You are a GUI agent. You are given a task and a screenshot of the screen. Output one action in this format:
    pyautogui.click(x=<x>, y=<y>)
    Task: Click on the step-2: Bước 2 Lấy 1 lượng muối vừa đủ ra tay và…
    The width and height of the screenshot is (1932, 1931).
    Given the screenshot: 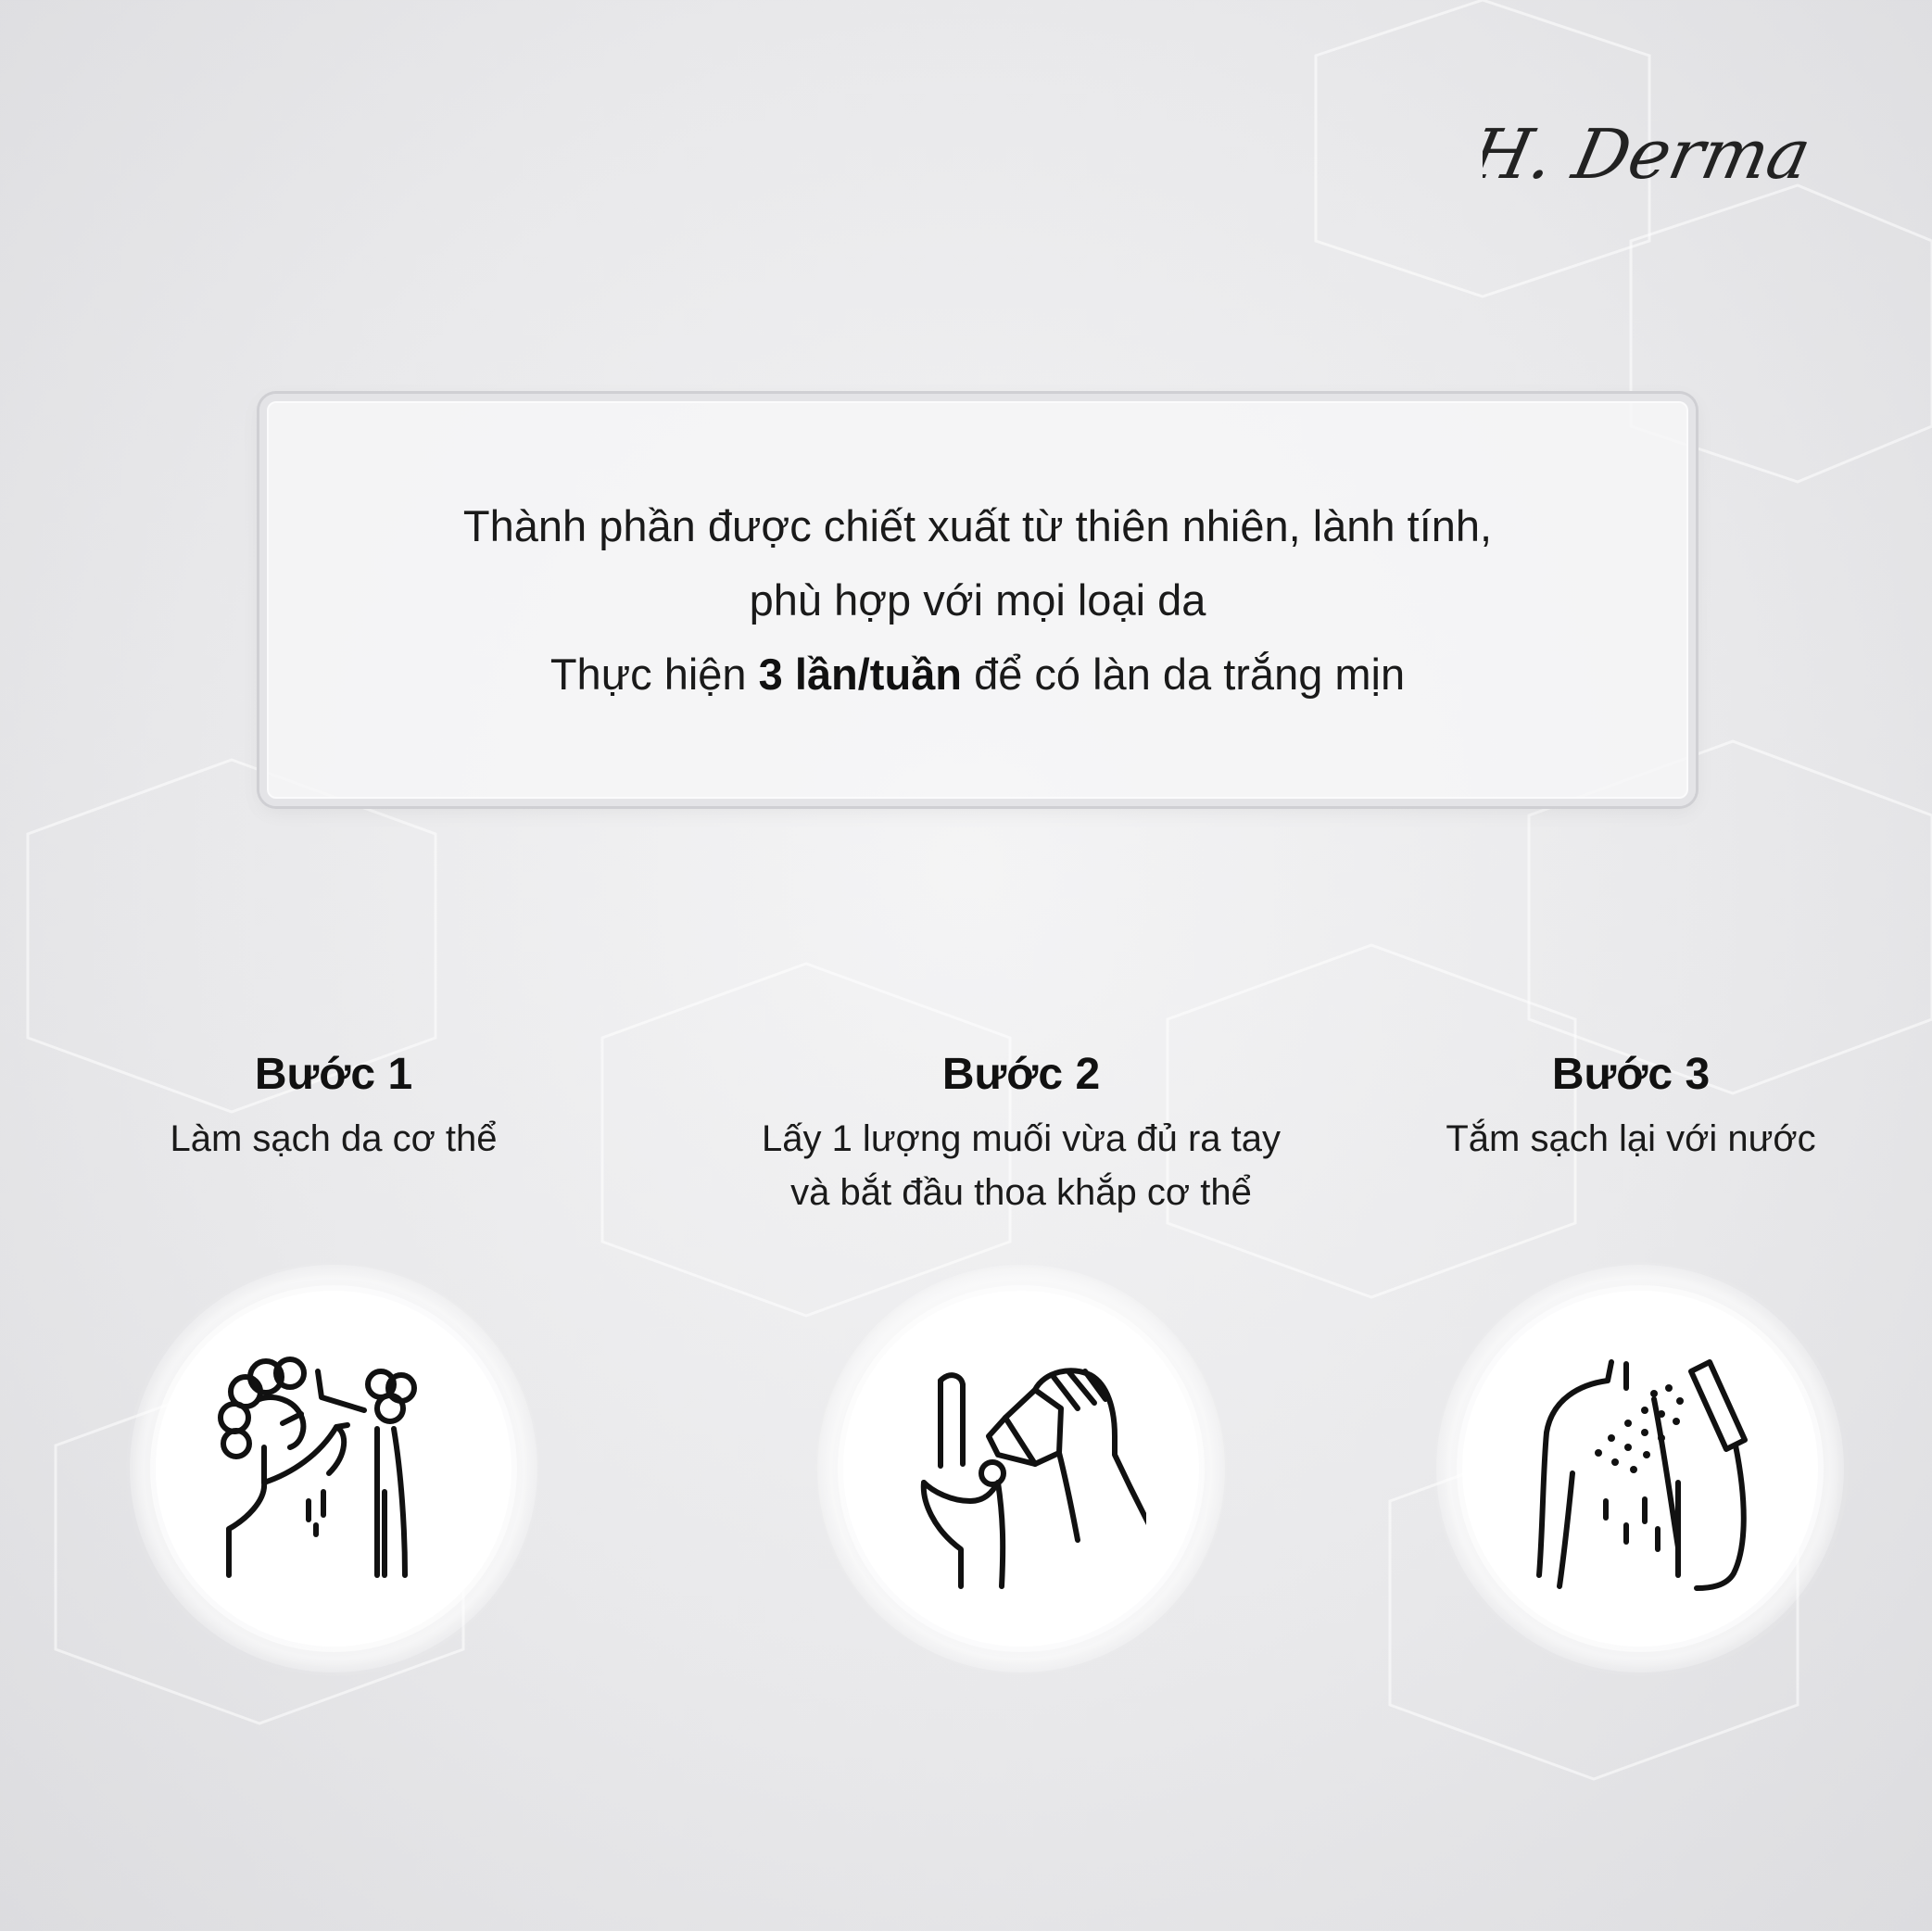 What is the action you would take?
    pyautogui.click(x=1021, y=1128)
    